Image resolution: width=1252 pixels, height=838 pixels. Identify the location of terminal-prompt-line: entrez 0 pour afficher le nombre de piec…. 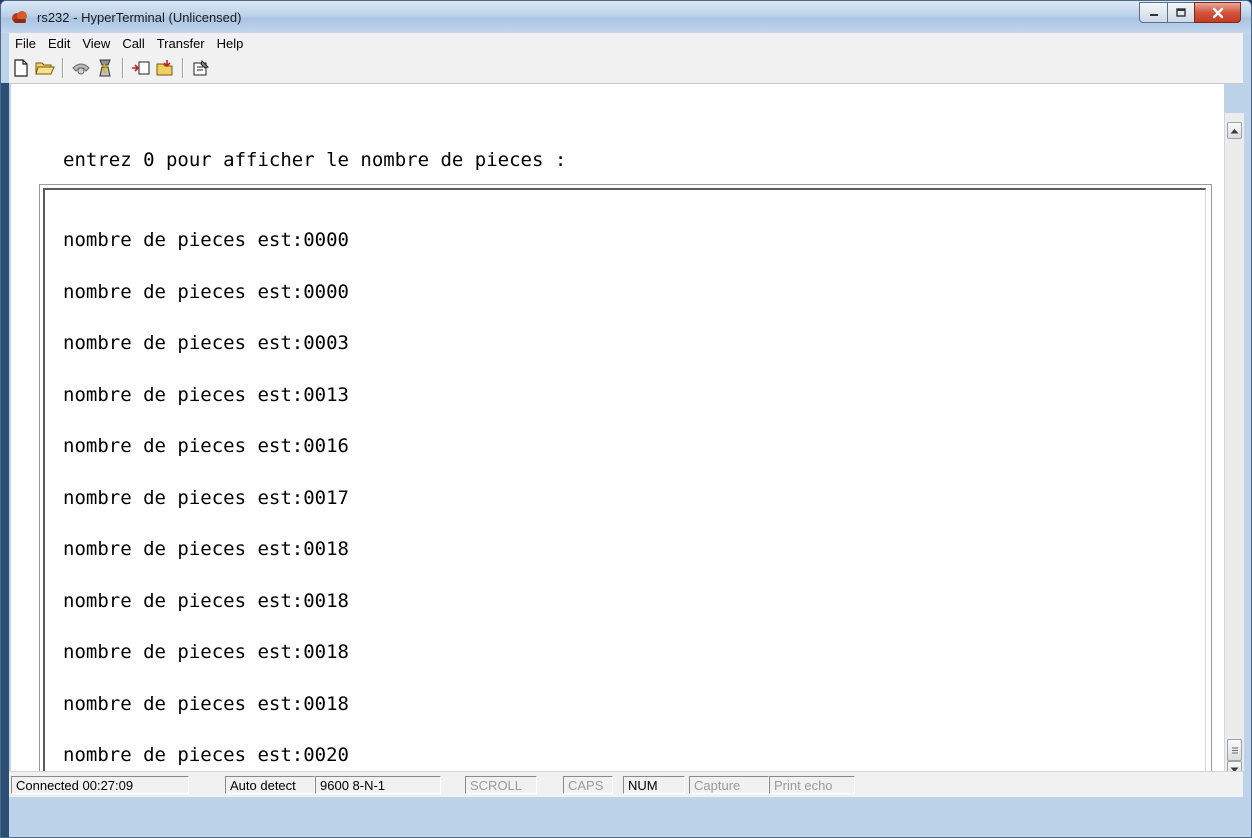
(315, 160).